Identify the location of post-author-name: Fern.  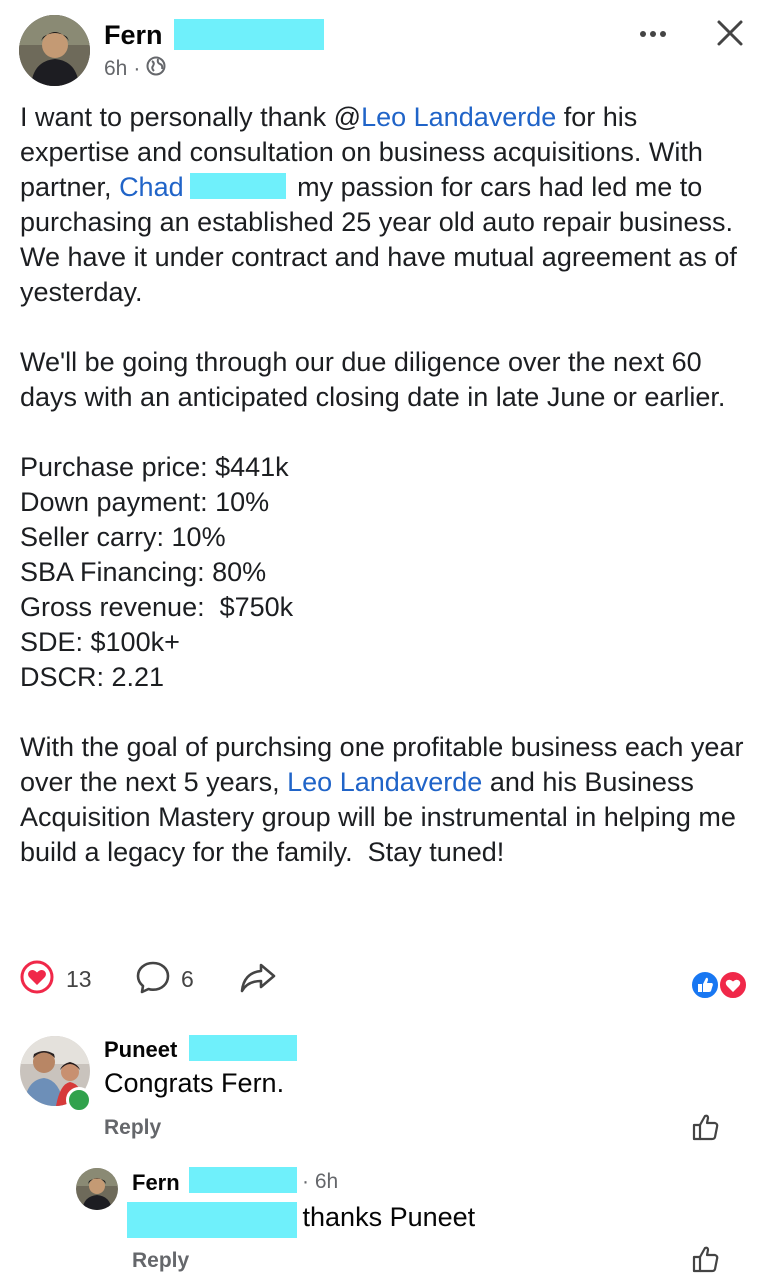
(133, 35).